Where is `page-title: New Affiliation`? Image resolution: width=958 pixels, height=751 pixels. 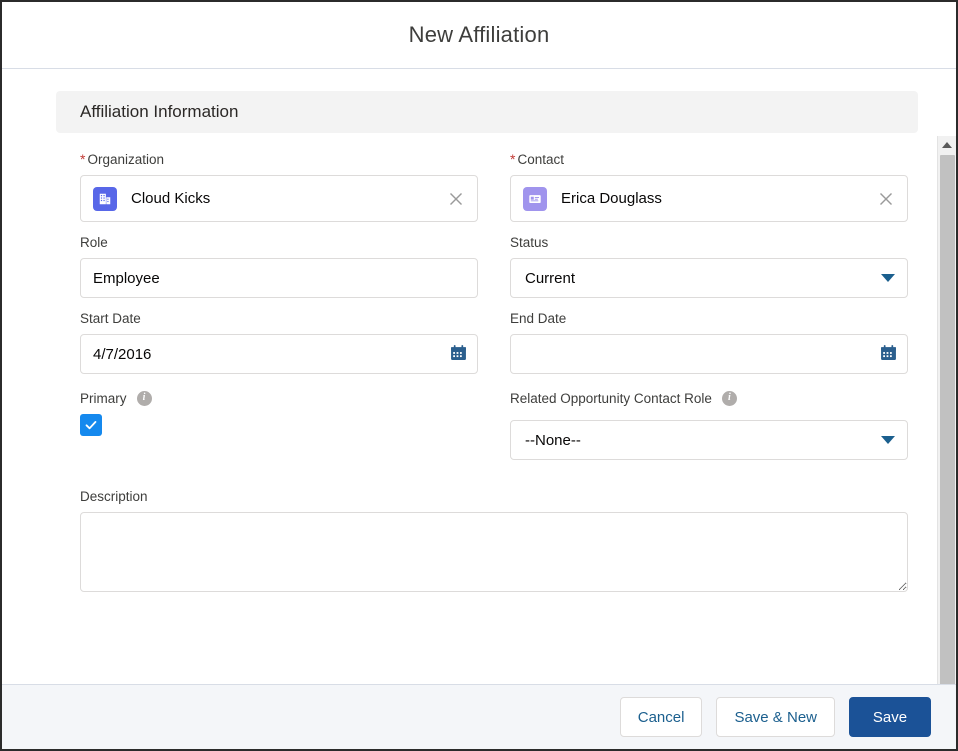
page-title: New Affiliation is located at coordinates (479, 34).